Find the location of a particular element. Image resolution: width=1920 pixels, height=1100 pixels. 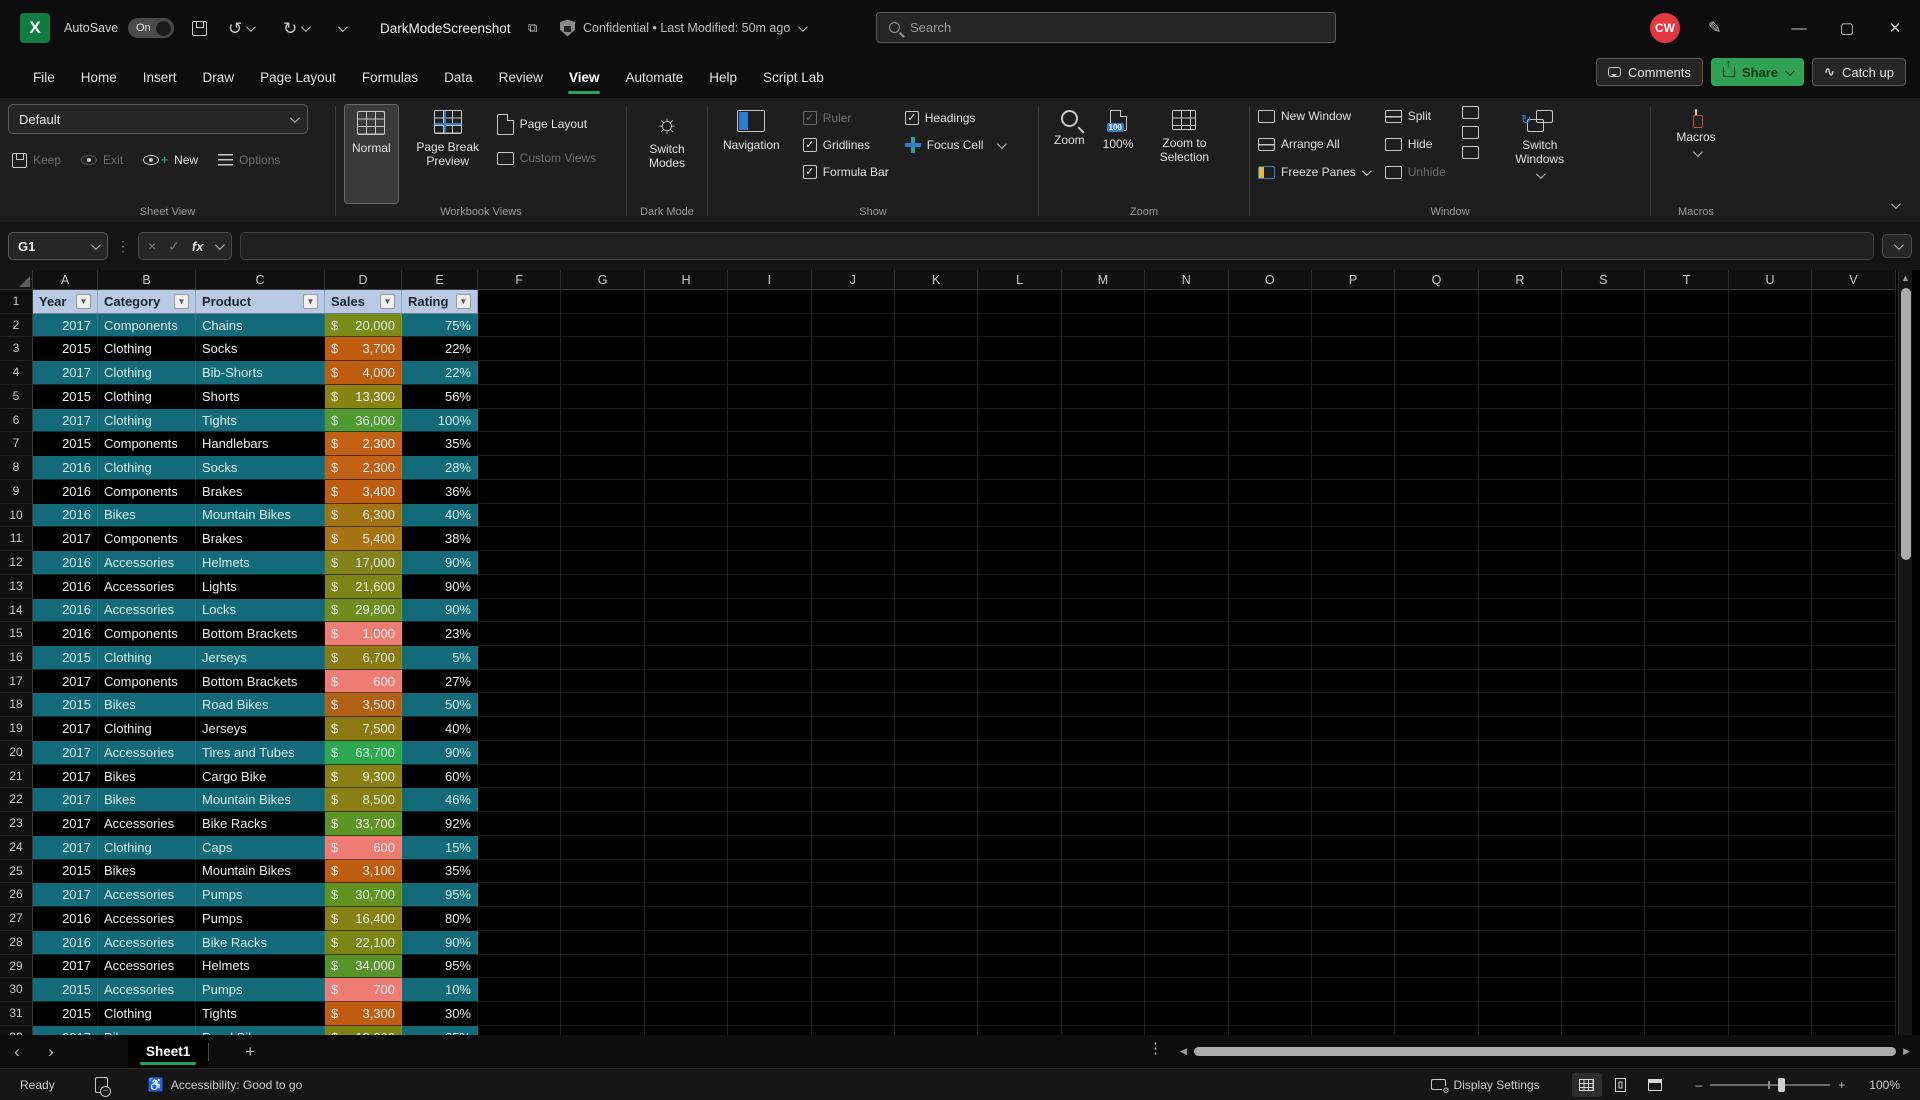

cell-I16 is located at coordinates (770, 658).